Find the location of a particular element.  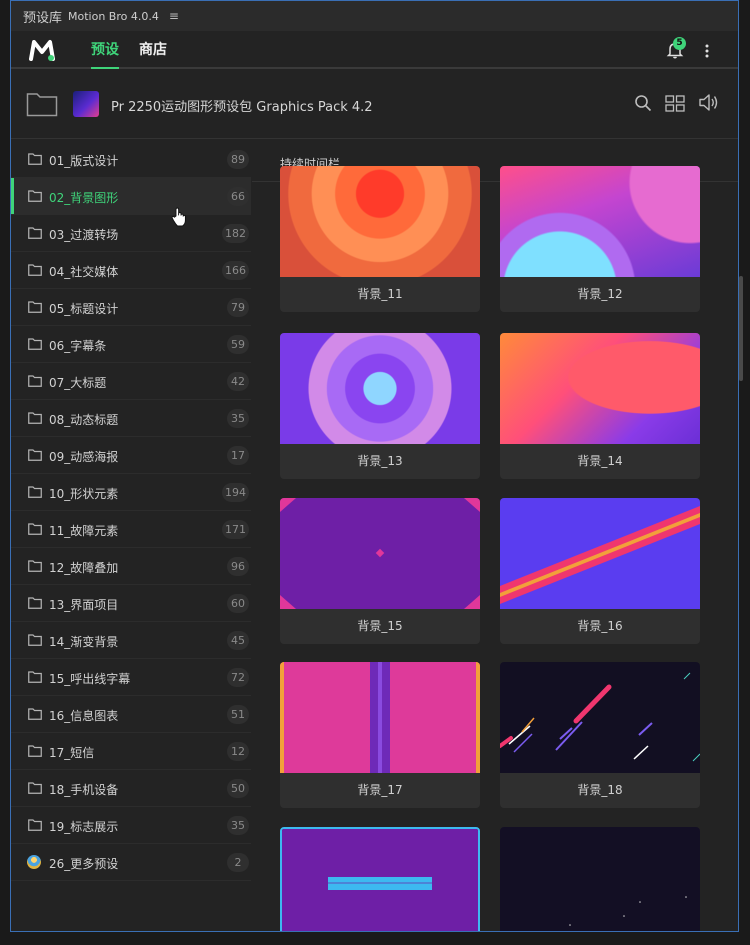

hamburger-icon: ≡ is located at coordinates (174, 16).